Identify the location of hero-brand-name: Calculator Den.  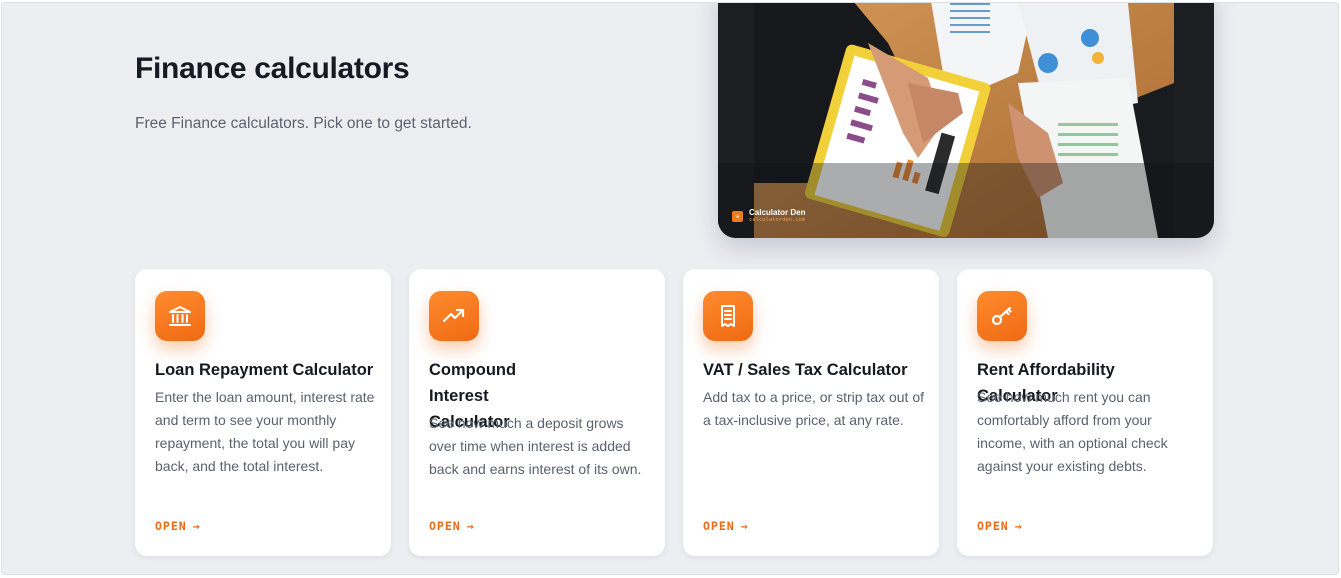
(777, 212).